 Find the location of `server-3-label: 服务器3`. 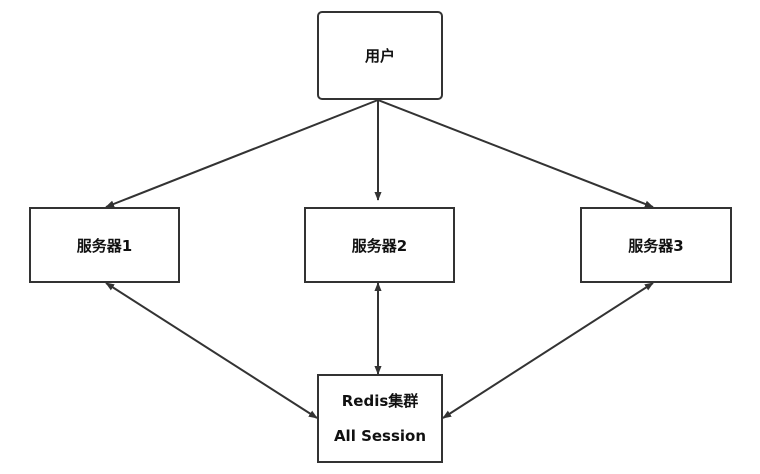

server-3-label: 服务器3 is located at coordinates (656, 245).